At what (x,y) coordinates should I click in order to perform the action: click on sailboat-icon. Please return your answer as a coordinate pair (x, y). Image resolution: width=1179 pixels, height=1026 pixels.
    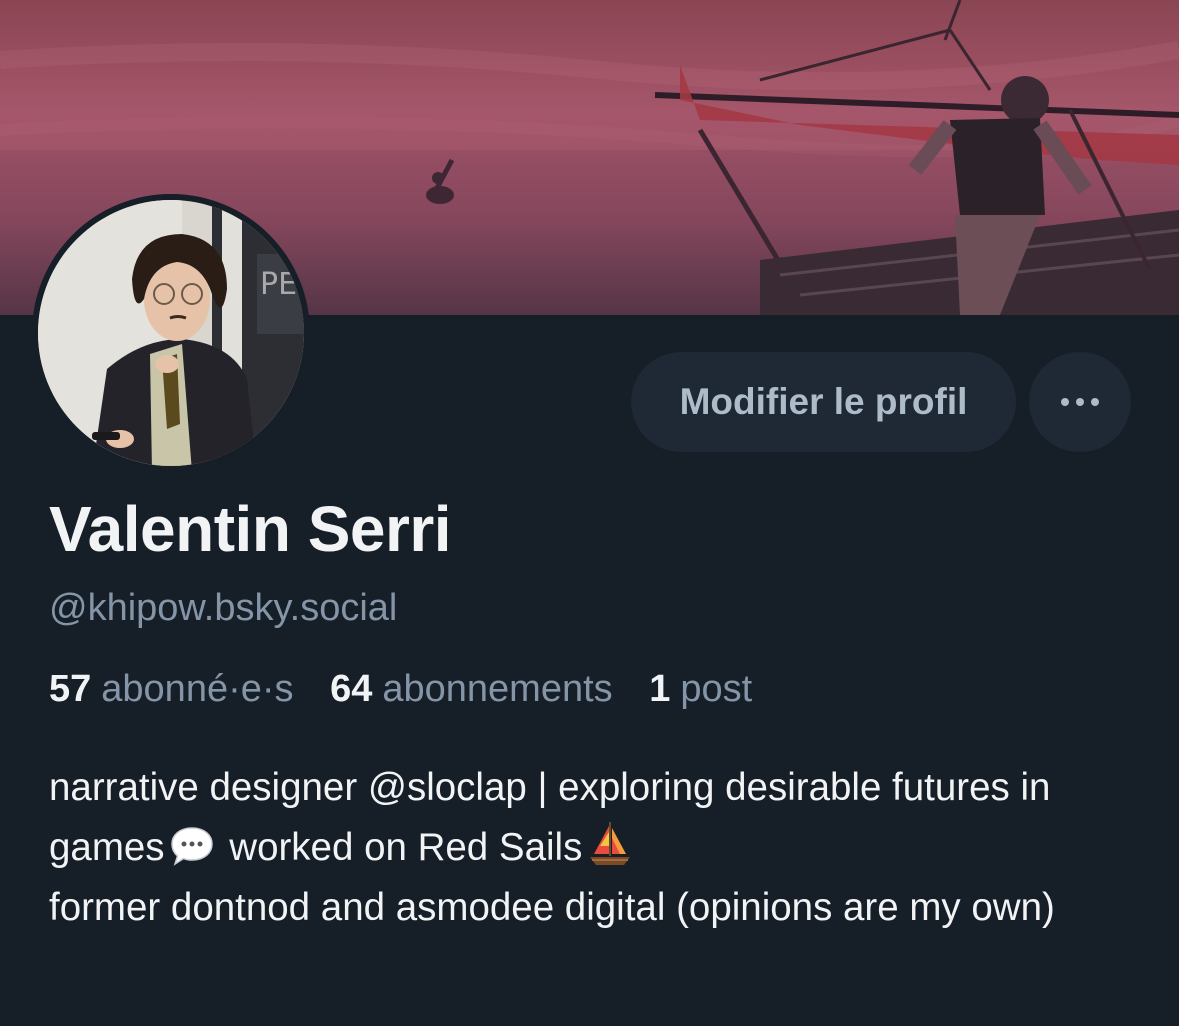
    Looking at the image, I should click on (610, 843).